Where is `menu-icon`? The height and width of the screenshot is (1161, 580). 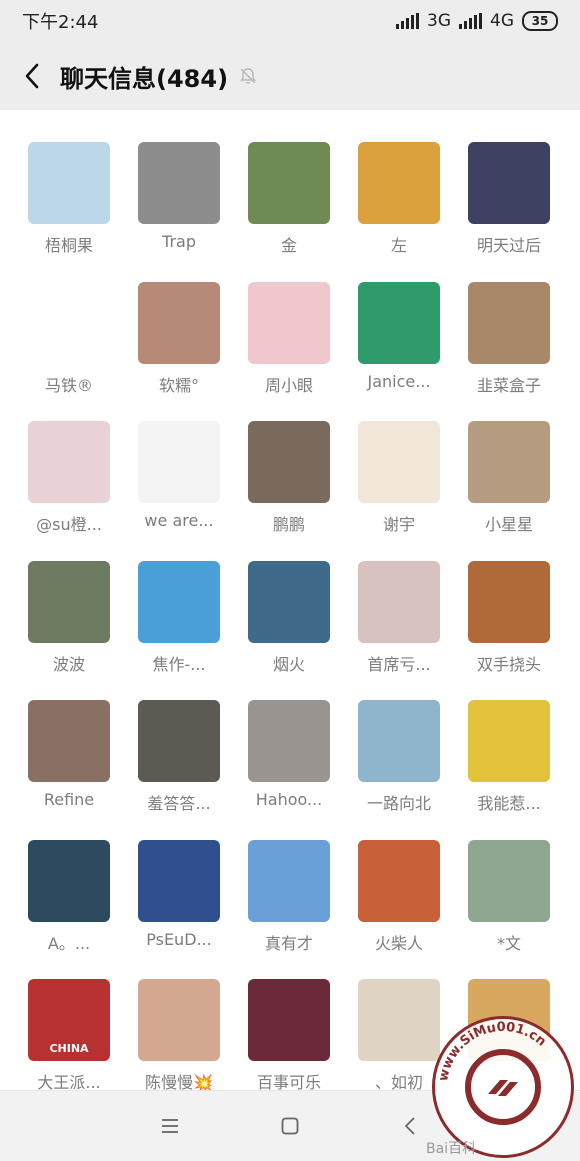
menu-icon is located at coordinates (170, 1126).